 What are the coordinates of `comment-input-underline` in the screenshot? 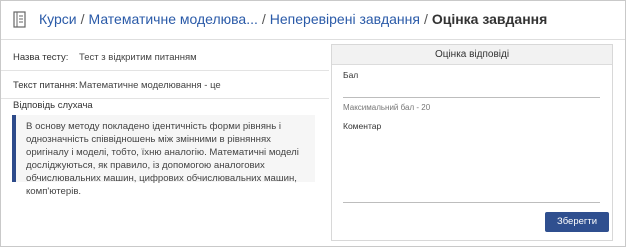 It's located at (471, 202).